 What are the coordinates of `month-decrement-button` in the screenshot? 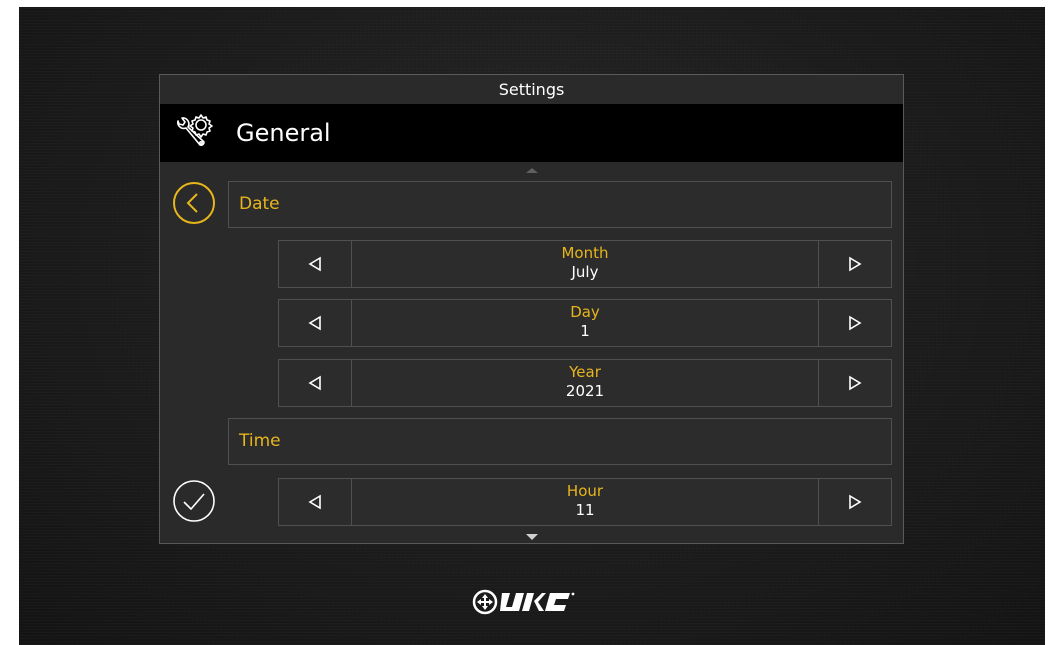 It's located at (315, 264).